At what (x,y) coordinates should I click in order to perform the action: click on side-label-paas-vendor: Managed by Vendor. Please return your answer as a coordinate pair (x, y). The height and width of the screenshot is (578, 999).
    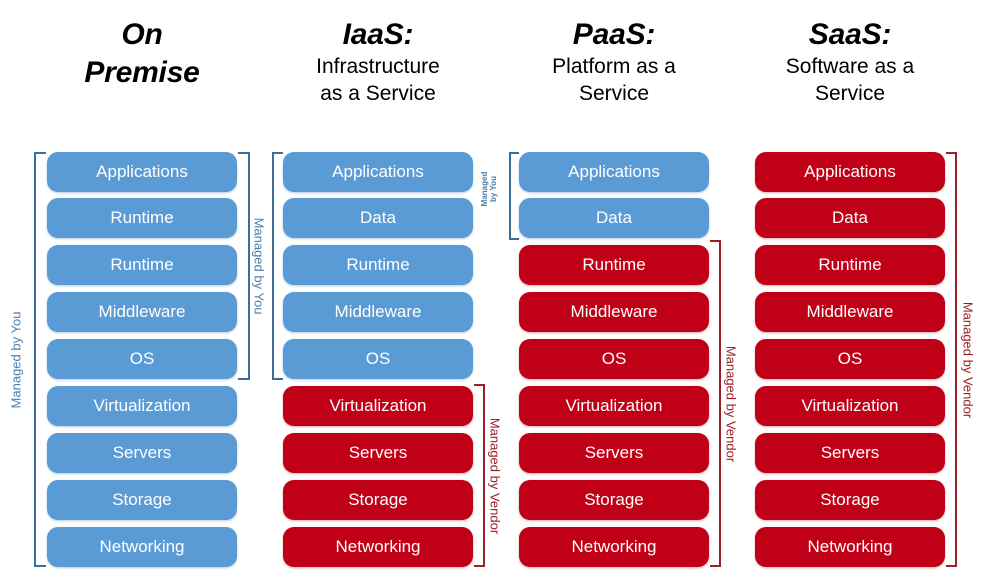
    Looking at the image, I should click on (731, 404).